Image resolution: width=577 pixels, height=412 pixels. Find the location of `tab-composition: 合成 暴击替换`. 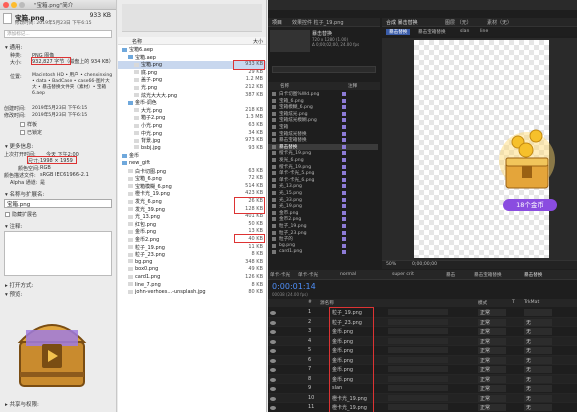

tab-composition: 合成 暴击替换 is located at coordinates (402, 22).